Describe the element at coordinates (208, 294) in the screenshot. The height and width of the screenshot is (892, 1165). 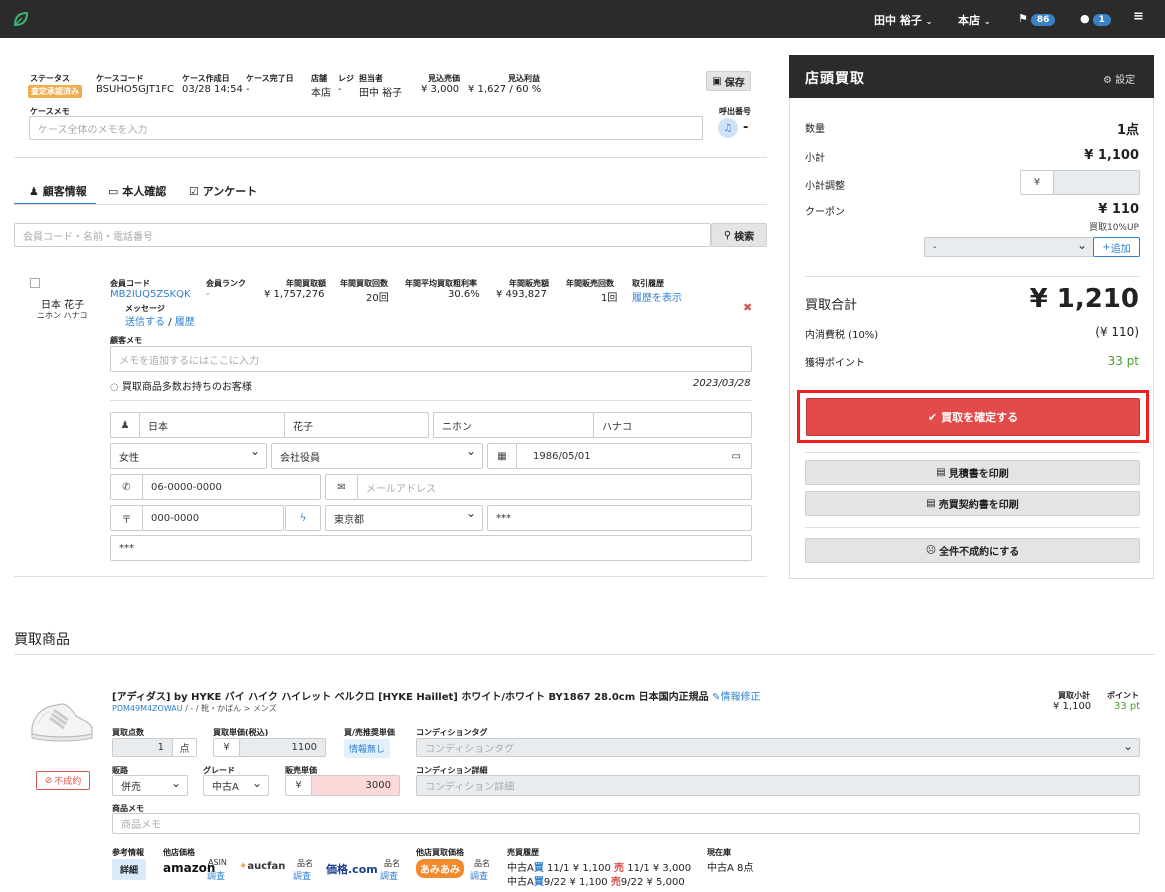
I see `rank-value: -` at that location.